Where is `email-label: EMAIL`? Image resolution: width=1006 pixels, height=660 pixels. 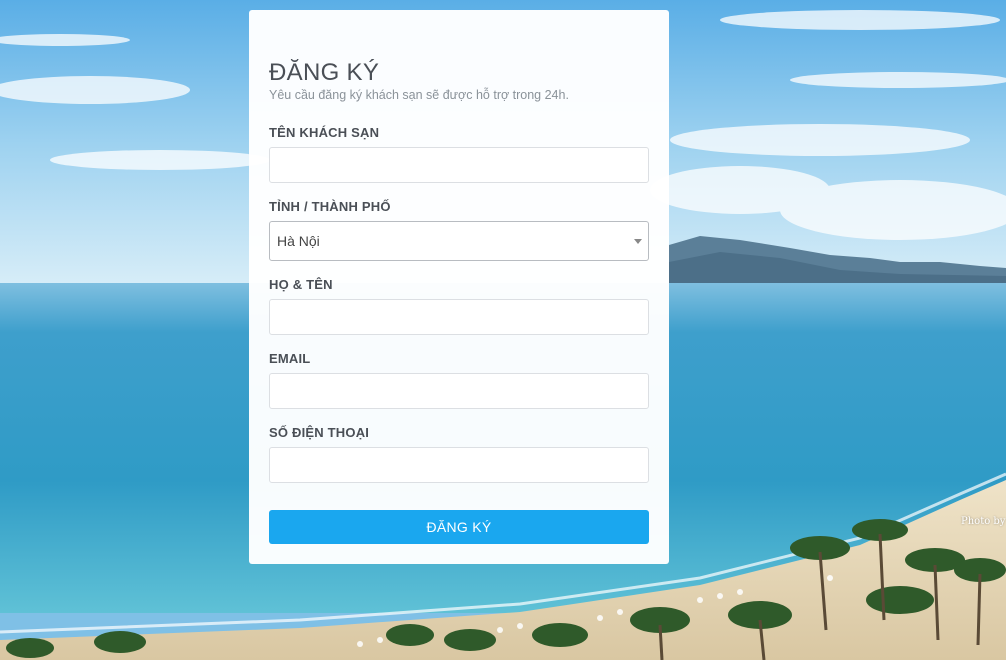 email-label: EMAIL is located at coordinates (290, 358).